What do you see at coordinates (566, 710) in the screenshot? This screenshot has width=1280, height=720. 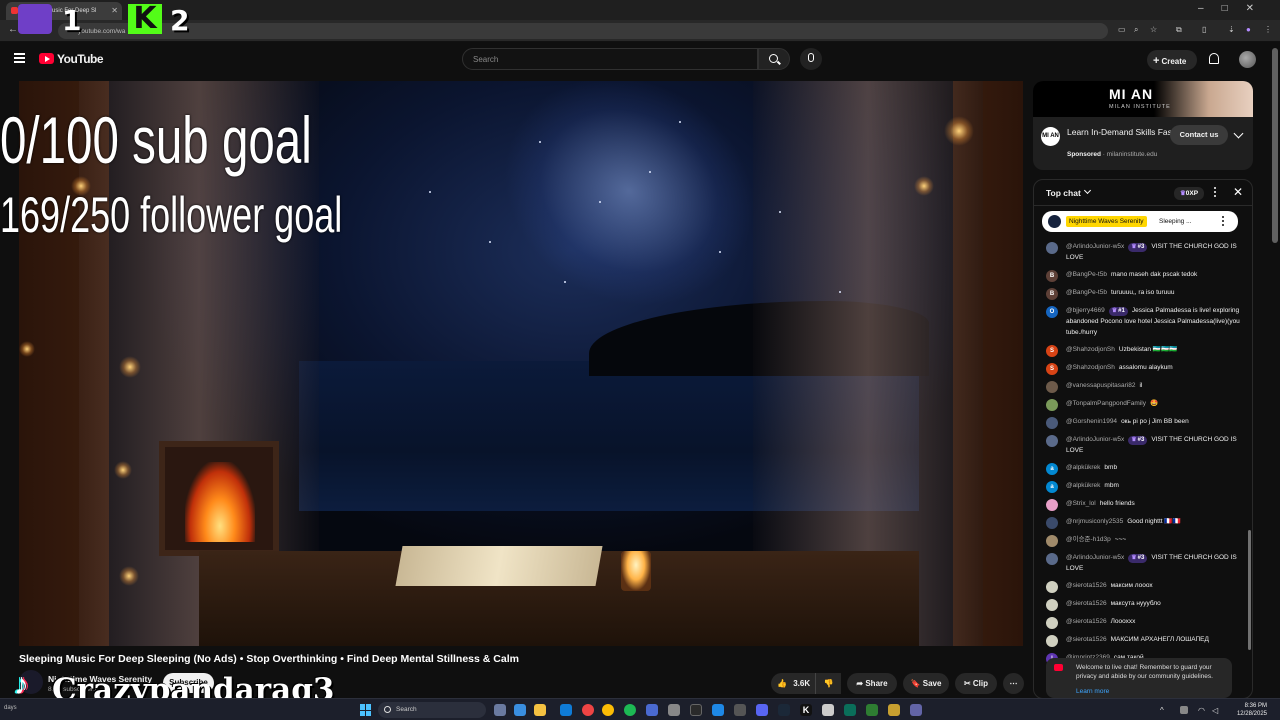 I see `edge-icon` at bounding box center [566, 710].